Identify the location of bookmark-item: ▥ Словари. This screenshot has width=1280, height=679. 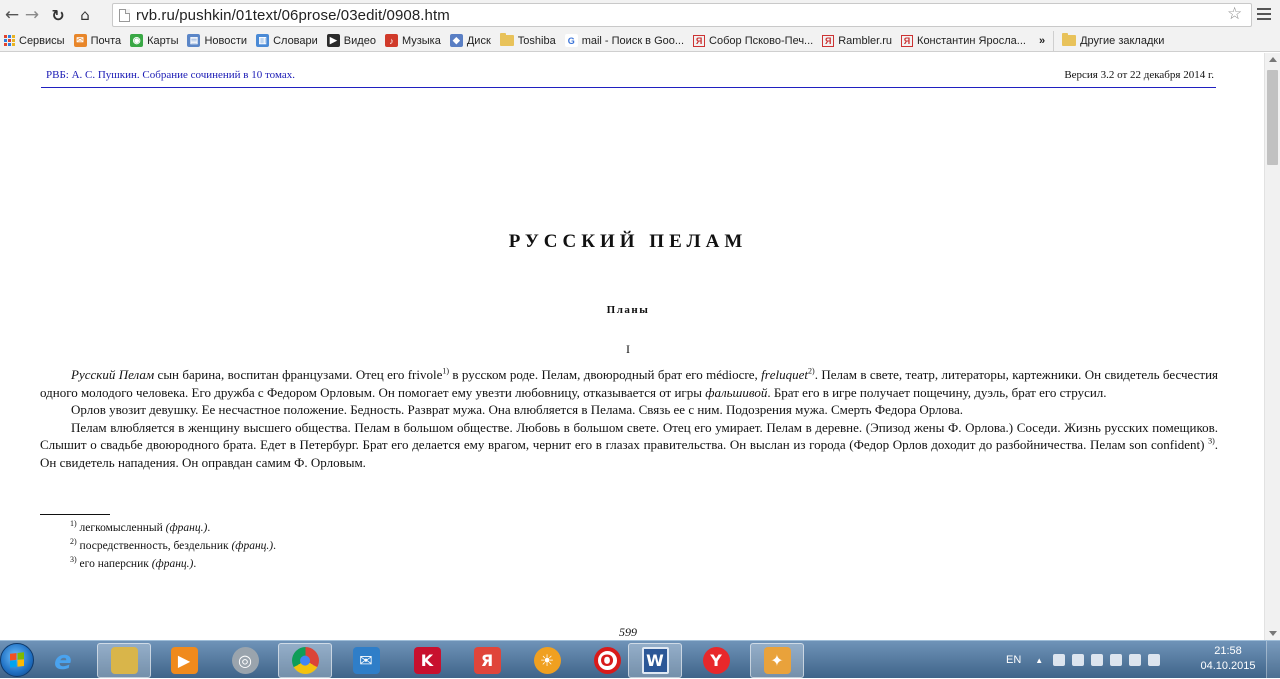
(287, 41).